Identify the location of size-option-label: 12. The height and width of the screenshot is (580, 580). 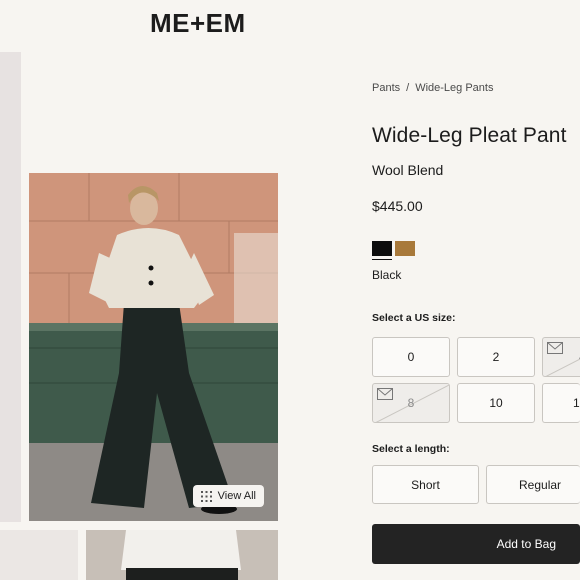
(576, 403).